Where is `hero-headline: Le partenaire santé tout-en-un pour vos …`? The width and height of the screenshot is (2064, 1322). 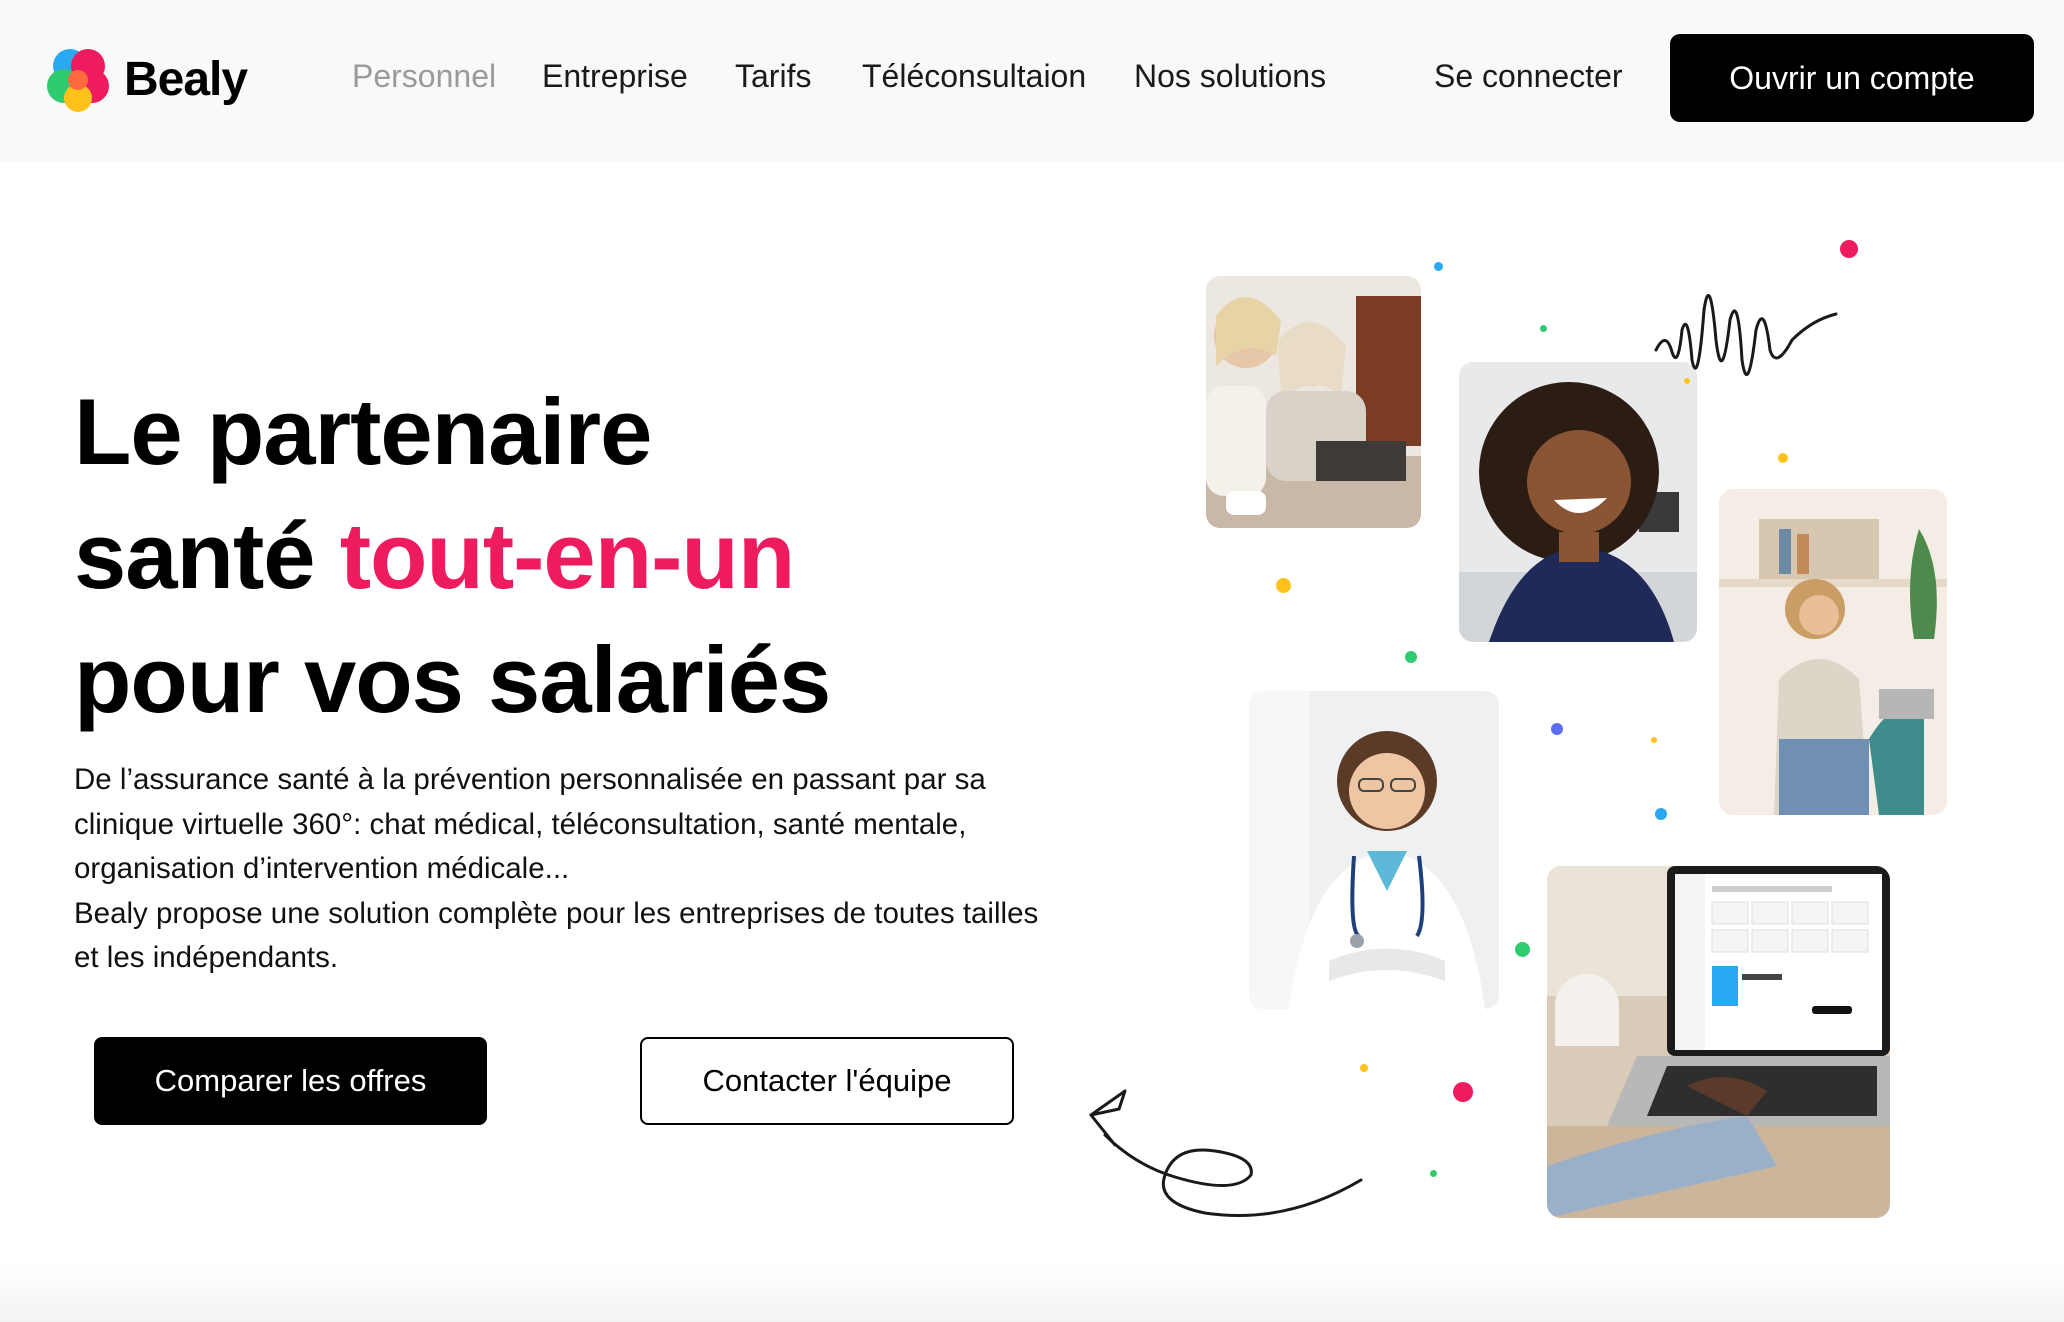
hero-headline: Le partenaire santé tout-en-un pour vos … is located at coordinates (452, 556).